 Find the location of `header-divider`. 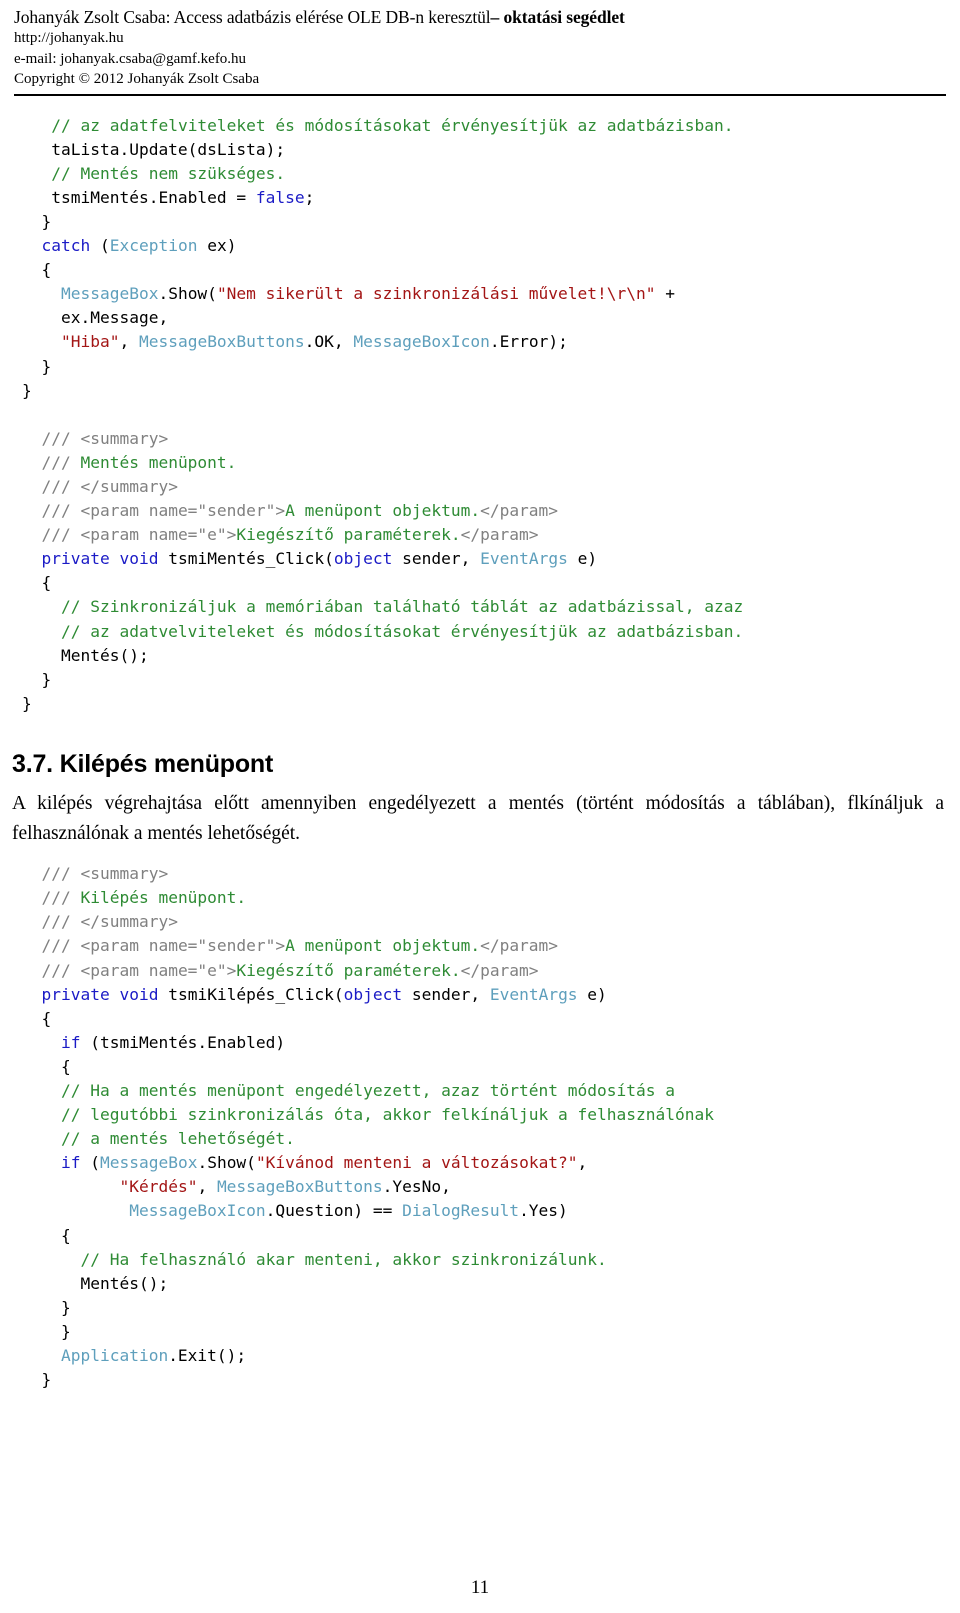

header-divider is located at coordinates (480, 94).